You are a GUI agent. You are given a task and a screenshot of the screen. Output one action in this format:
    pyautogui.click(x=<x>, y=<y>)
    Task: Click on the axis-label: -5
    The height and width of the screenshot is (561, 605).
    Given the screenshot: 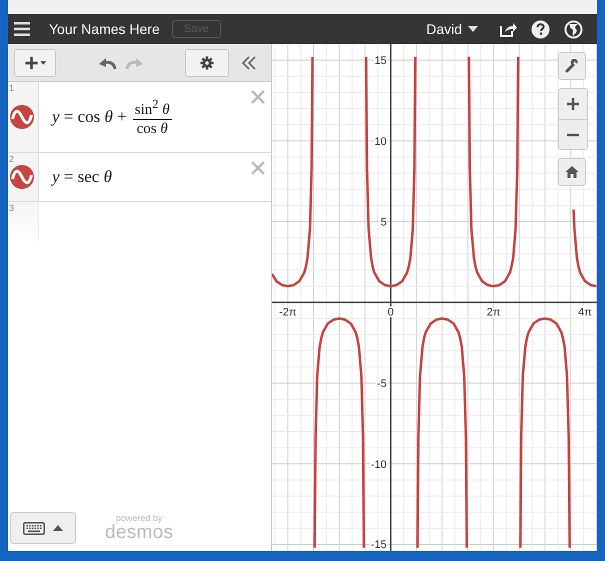 What is the action you would take?
    pyautogui.click(x=381, y=384)
    